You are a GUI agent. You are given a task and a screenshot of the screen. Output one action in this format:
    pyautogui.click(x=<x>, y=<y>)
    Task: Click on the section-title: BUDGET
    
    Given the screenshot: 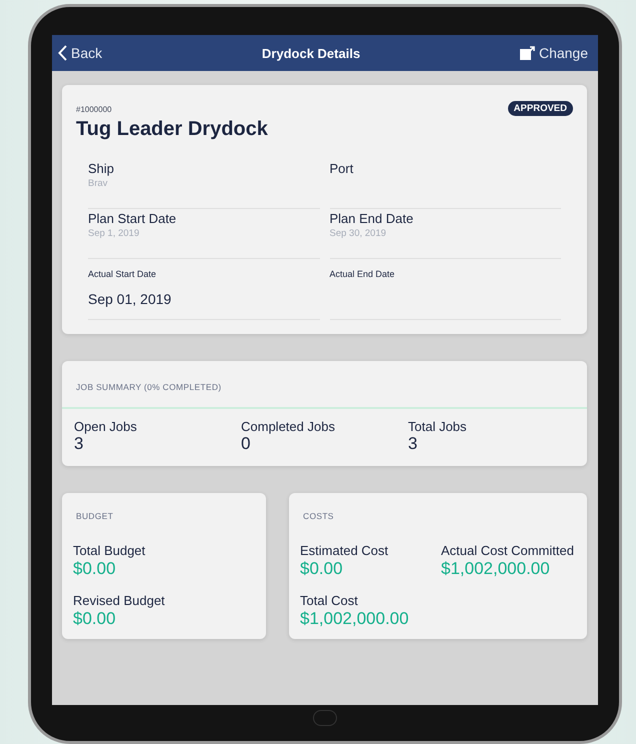 What is the action you would take?
    pyautogui.click(x=95, y=516)
    